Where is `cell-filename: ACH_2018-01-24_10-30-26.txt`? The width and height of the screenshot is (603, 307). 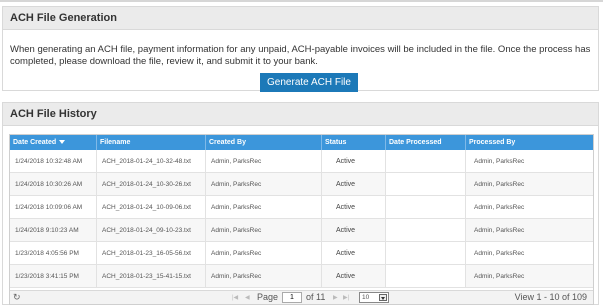 cell-filename: ACH_2018-01-24_10-30-26.txt is located at coordinates (151, 184).